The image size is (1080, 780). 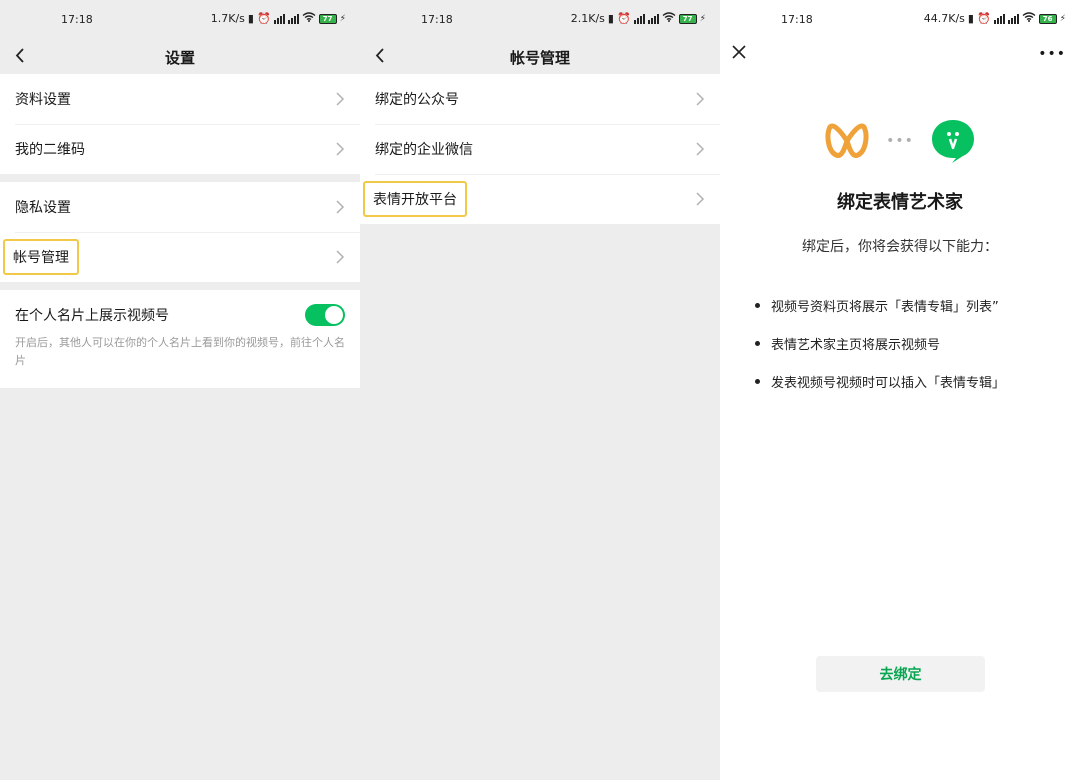 I want to click on page-subtitle: 绑定后，你将会获得以下能力：, so click(x=900, y=247).